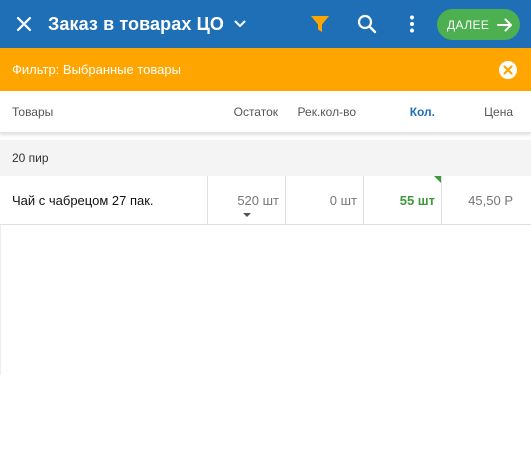 Image resolution: width=531 pixels, height=450 pixels. I want to click on quantity-value: 55 шт, so click(417, 200).